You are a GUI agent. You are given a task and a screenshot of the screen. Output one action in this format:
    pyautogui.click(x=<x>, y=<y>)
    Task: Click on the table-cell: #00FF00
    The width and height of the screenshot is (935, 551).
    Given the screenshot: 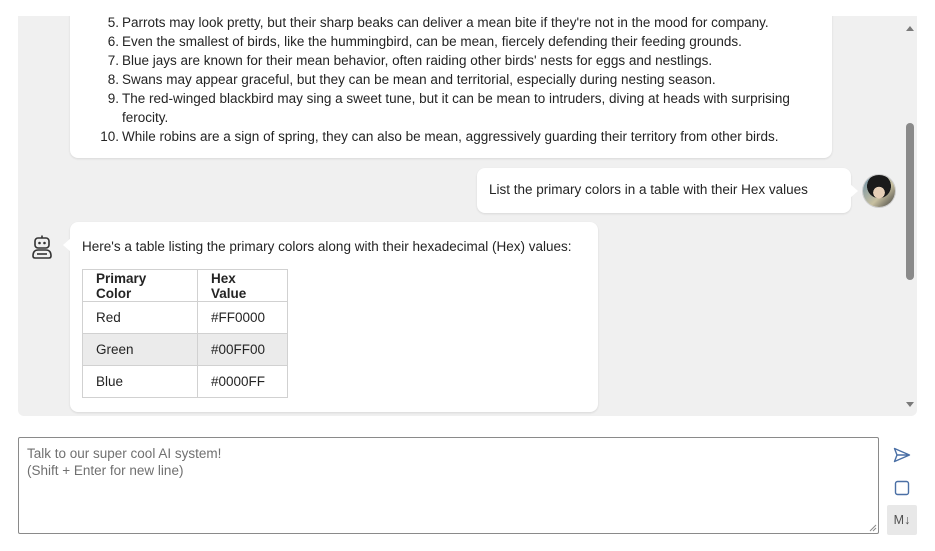 What is the action you would take?
    pyautogui.click(x=242, y=349)
    